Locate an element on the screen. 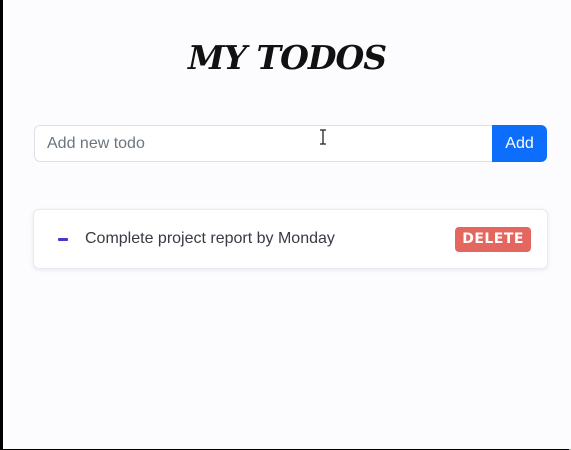 Image resolution: width=571 pixels, height=450 pixels. todo-item: Complete project report by Monday DELETE is located at coordinates (290, 239).